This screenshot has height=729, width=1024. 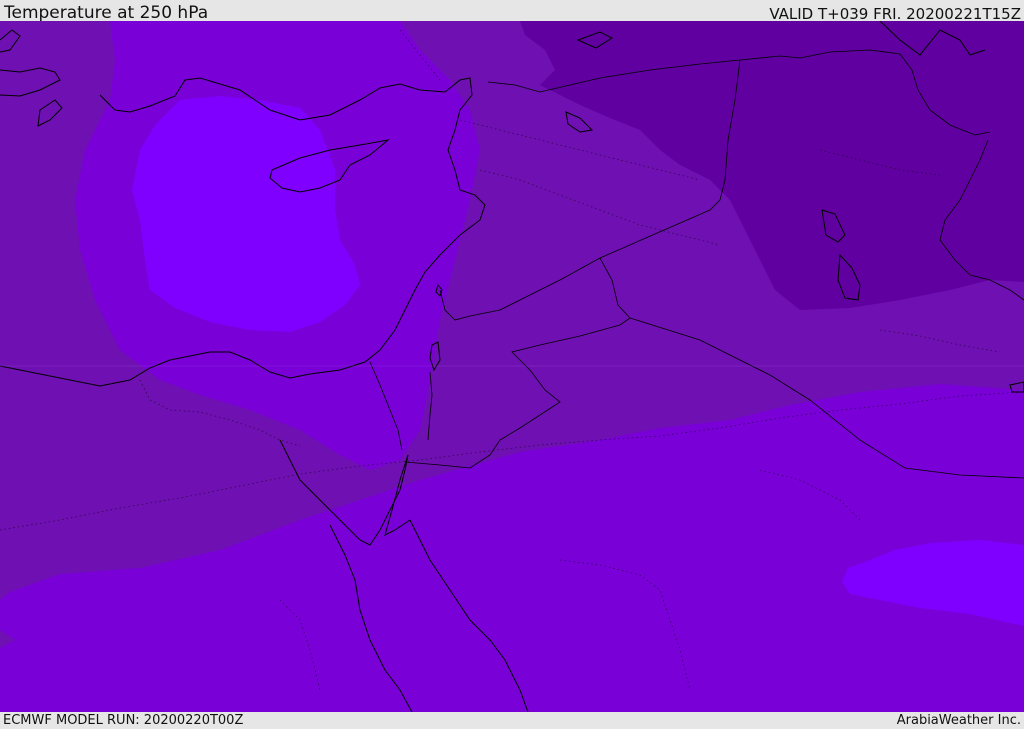 I want to click on model-run-label: ECMWF MODEL RUN: 20200220T00Z, so click(x=123, y=720).